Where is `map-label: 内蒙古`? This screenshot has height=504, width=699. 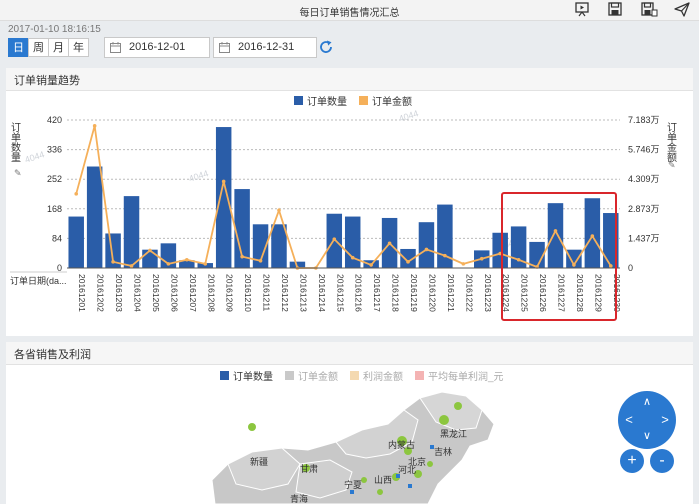 map-label: 内蒙古 is located at coordinates (401, 444).